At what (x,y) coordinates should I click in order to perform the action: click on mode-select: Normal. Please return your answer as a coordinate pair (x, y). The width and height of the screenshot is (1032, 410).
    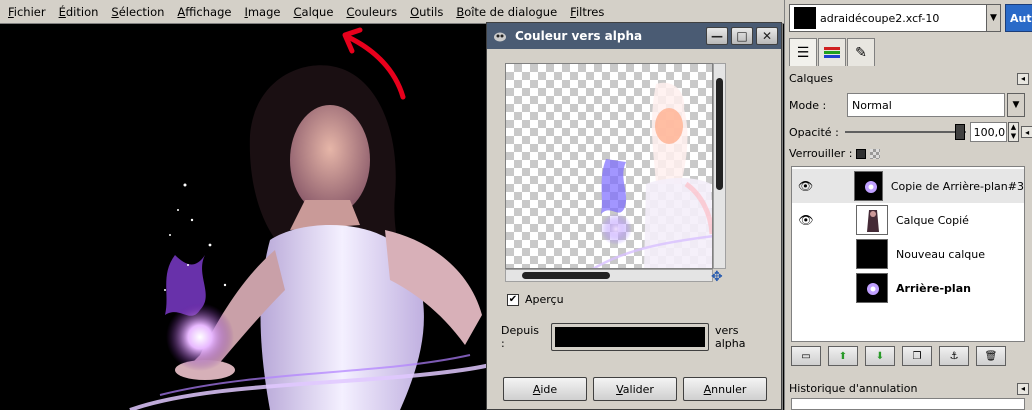
    Looking at the image, I should click on (926, 105).